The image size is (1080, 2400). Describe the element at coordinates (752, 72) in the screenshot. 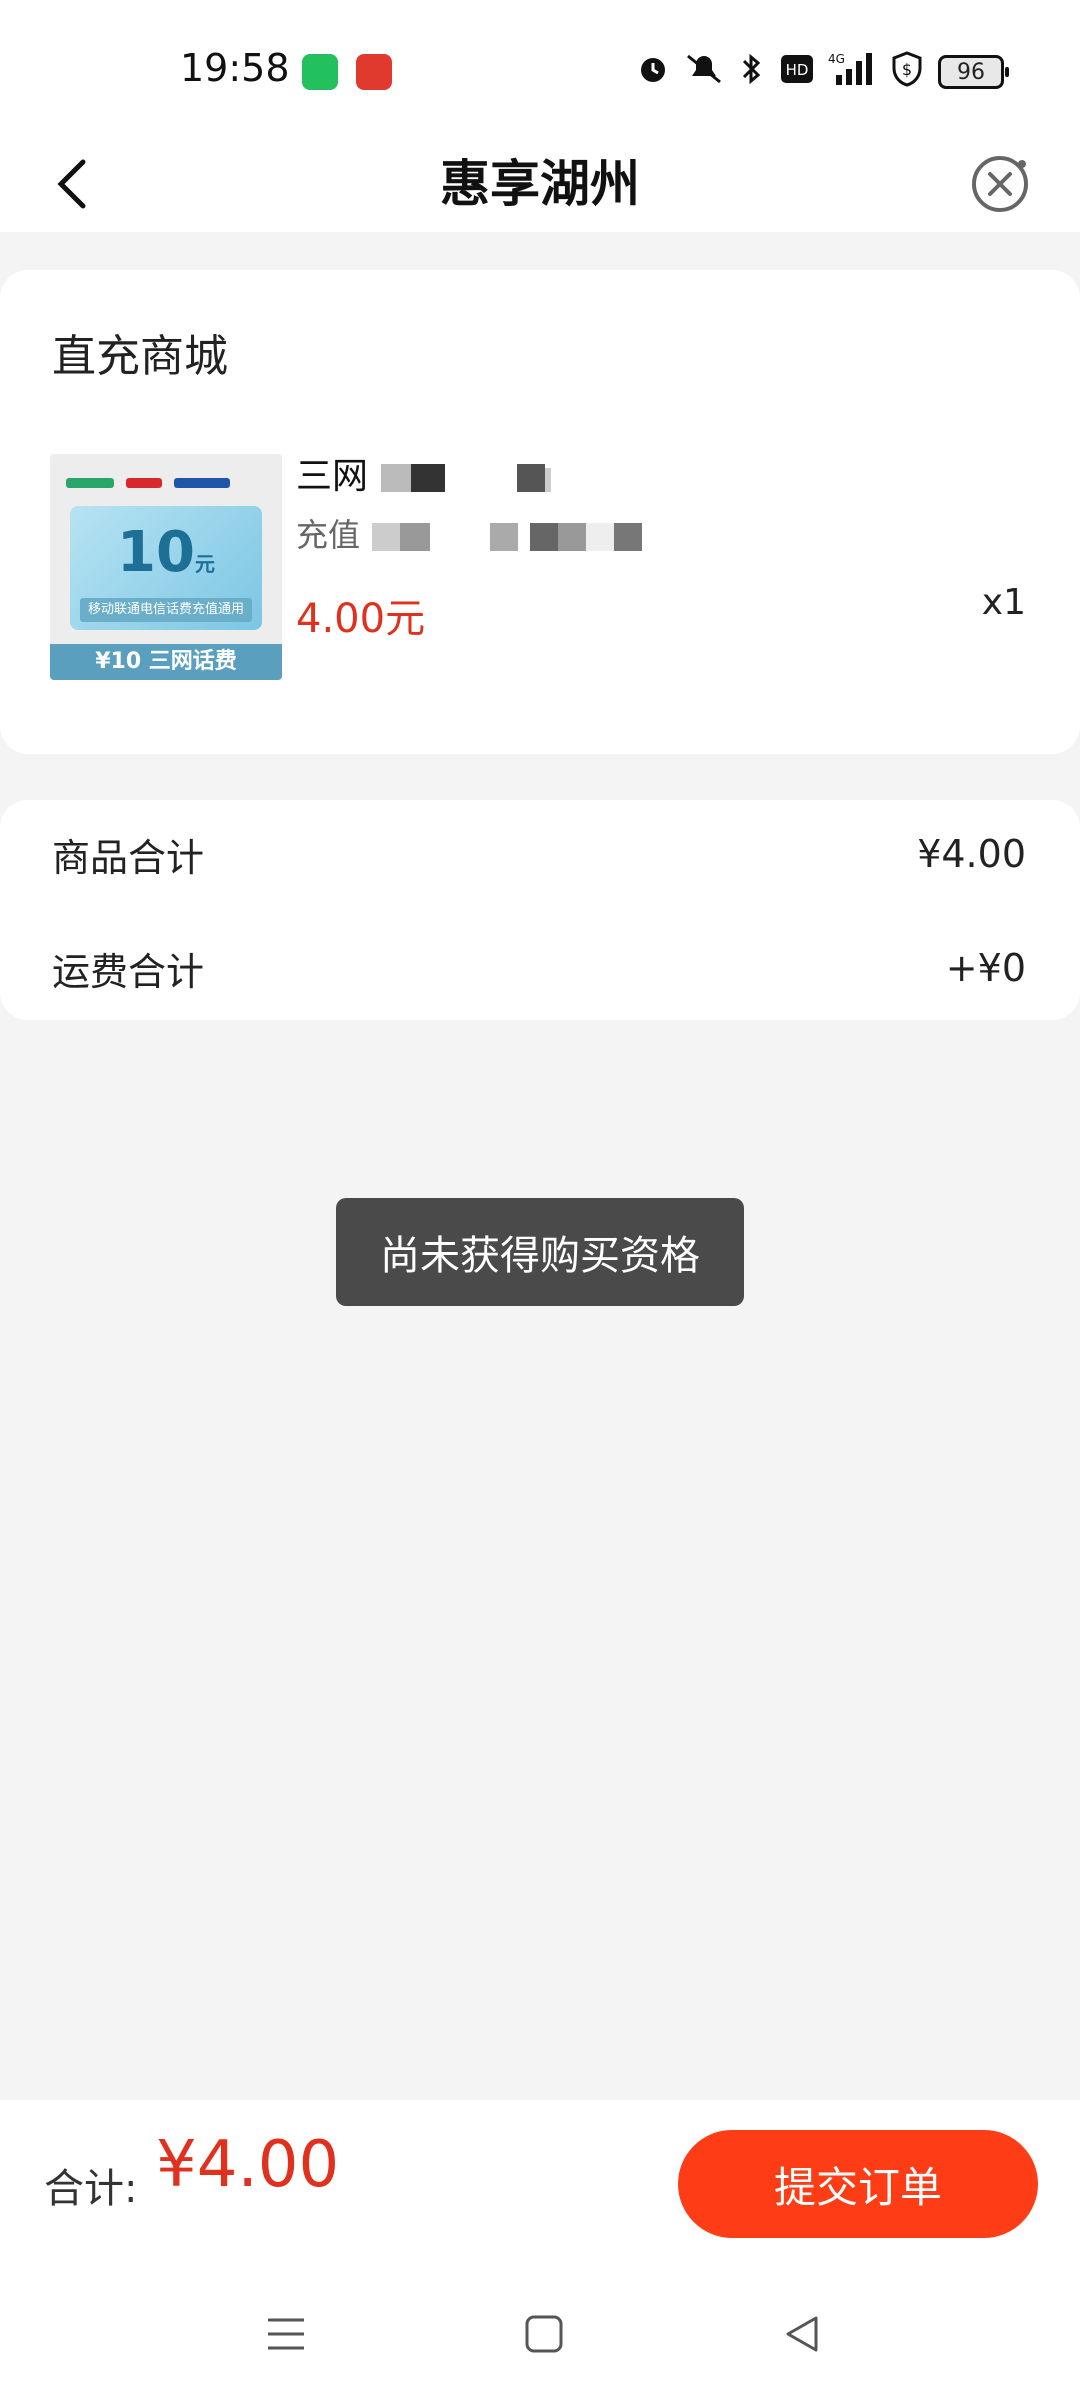

I see `bluetooth-icon` at that location.